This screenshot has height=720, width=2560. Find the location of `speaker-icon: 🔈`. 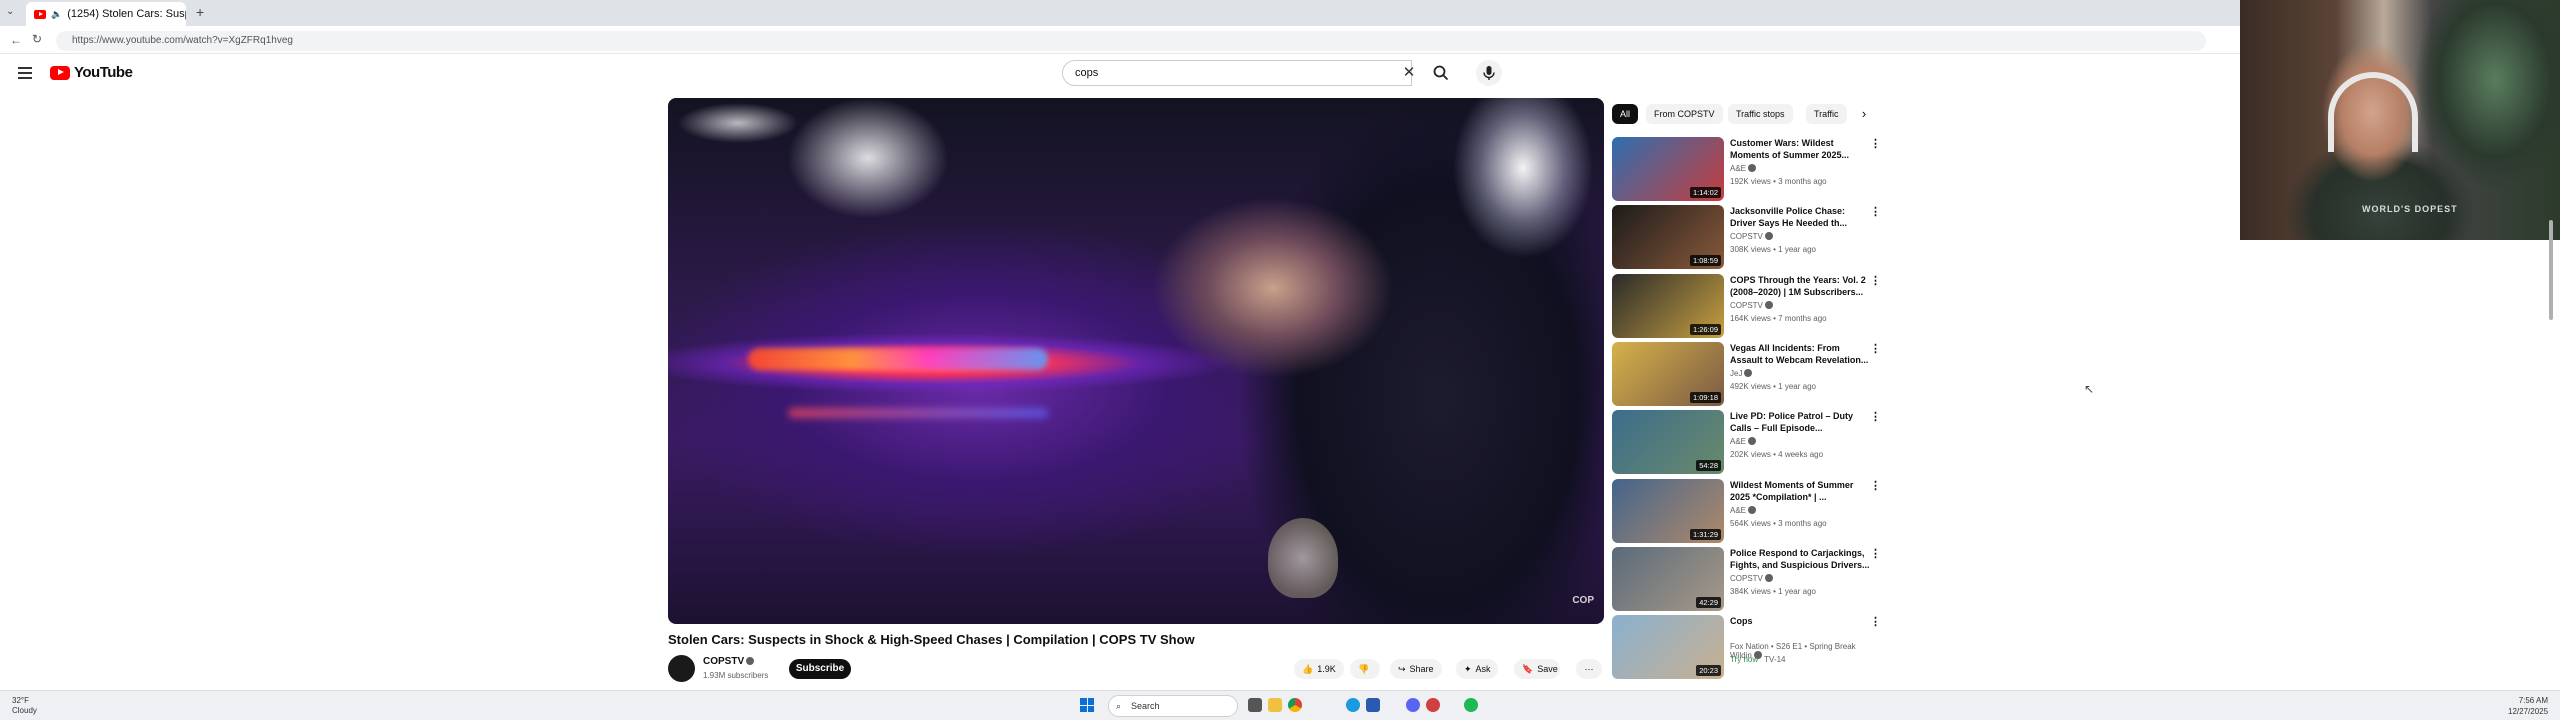

speaker-icon: 🔈 is located at coordinates (56, 14).